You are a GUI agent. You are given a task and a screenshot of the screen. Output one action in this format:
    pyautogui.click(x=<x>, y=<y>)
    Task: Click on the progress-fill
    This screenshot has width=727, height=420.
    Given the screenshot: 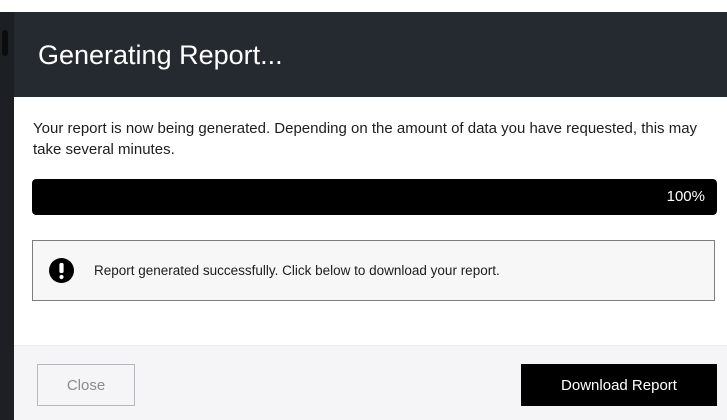 What is the action you would take?
    pyautogui.click(x=374, y=197)
    